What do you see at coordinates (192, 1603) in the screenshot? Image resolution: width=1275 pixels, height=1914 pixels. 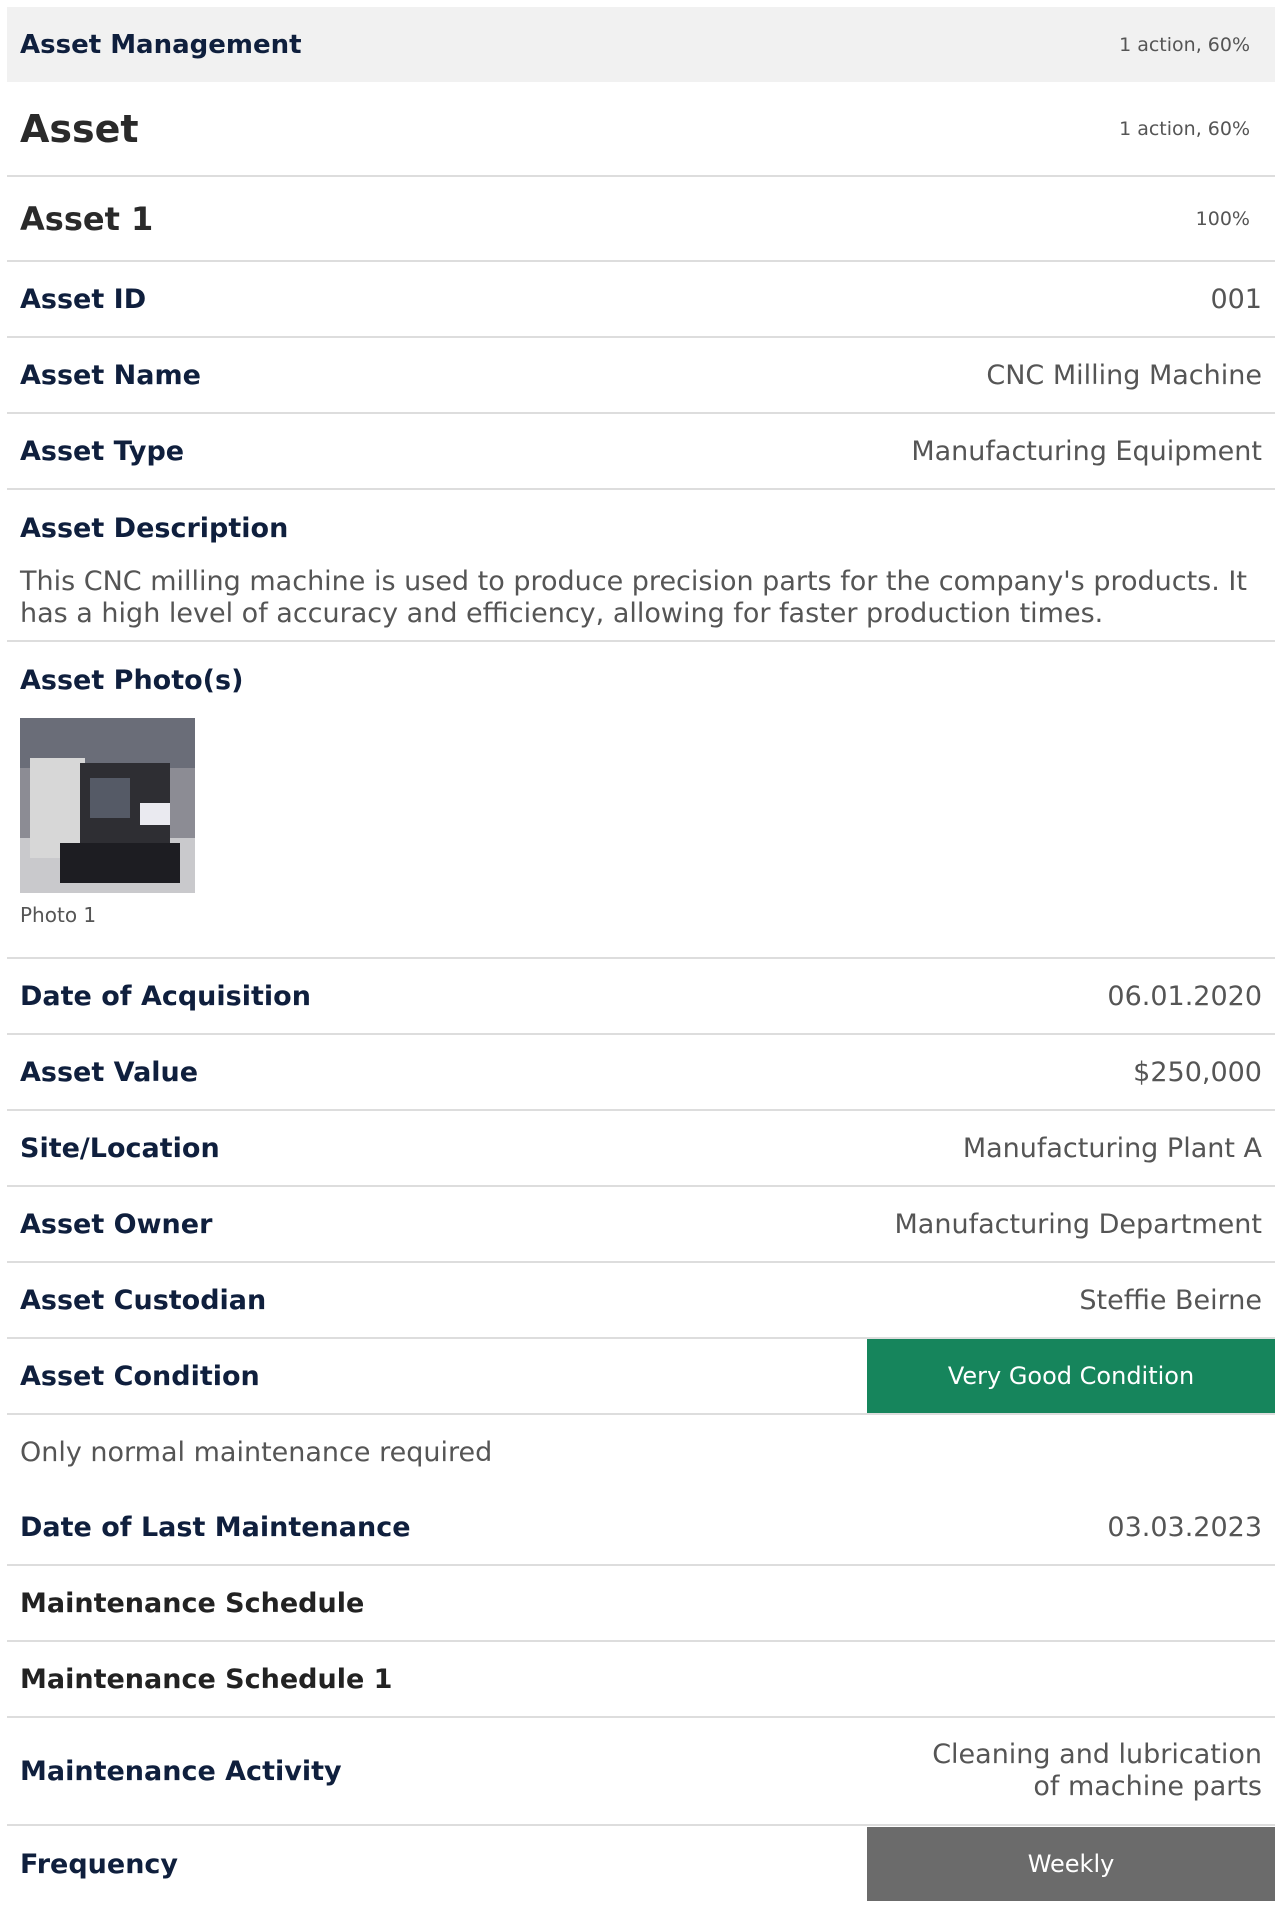 I see `section-label: Maintenance Schedule` at bounding box center [192, 1603].